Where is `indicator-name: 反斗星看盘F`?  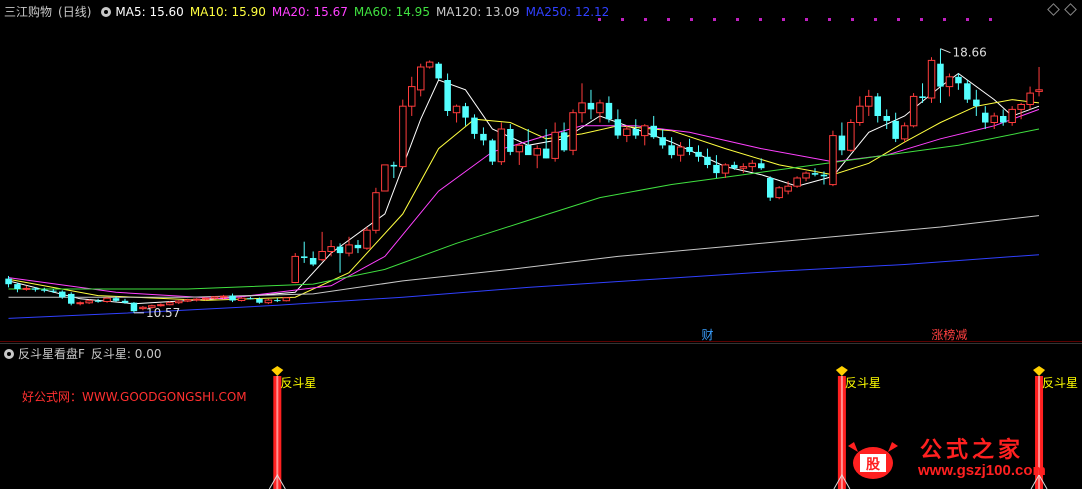
indicator-name: 反斗星看盘F is located at coordinates (51, 354).